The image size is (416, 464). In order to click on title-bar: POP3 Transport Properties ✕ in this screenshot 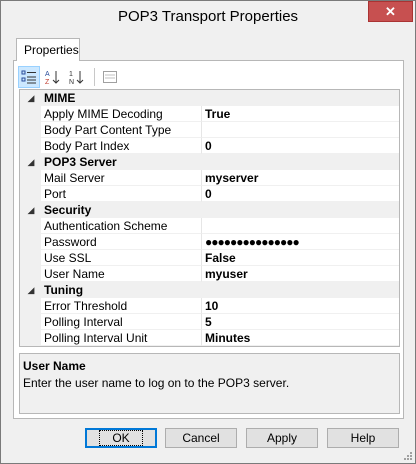, I will do `click(208, 16)`.